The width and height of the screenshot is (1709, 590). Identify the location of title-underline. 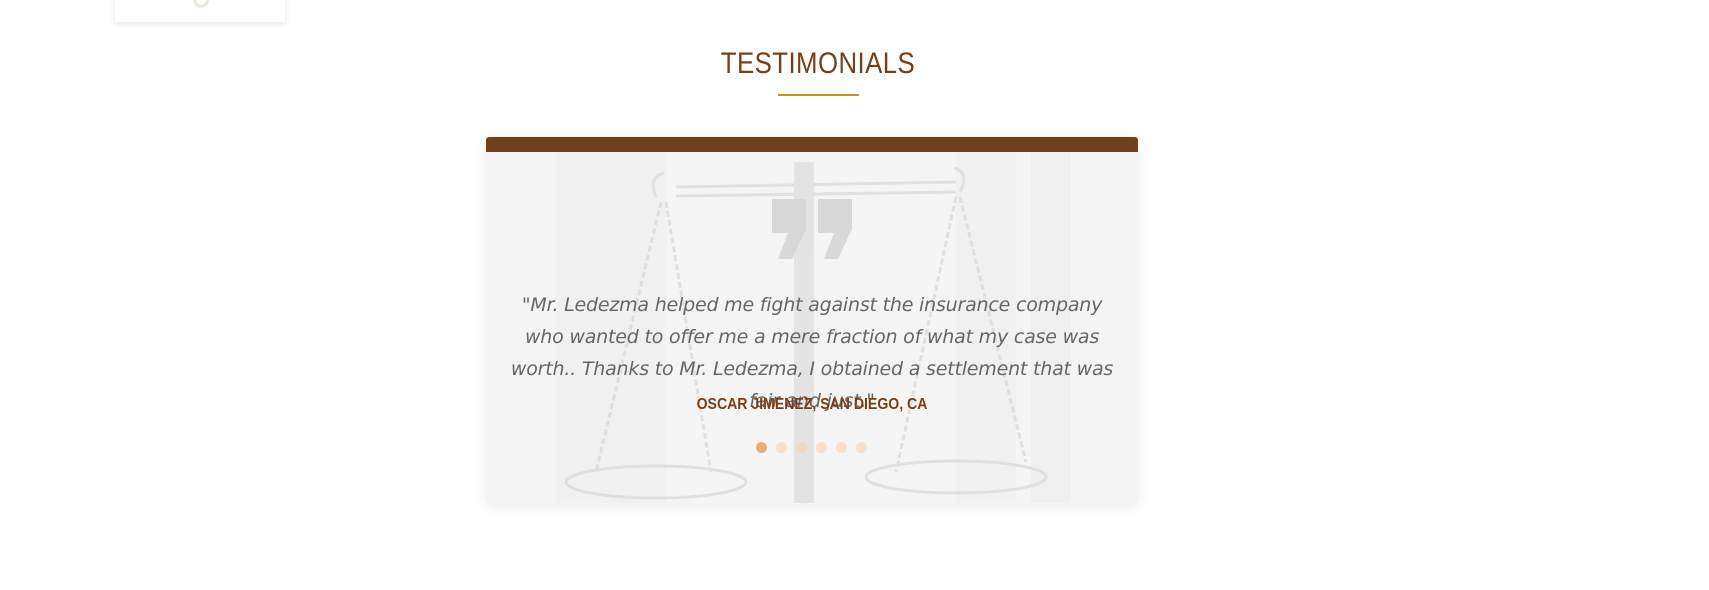
(818, 95).